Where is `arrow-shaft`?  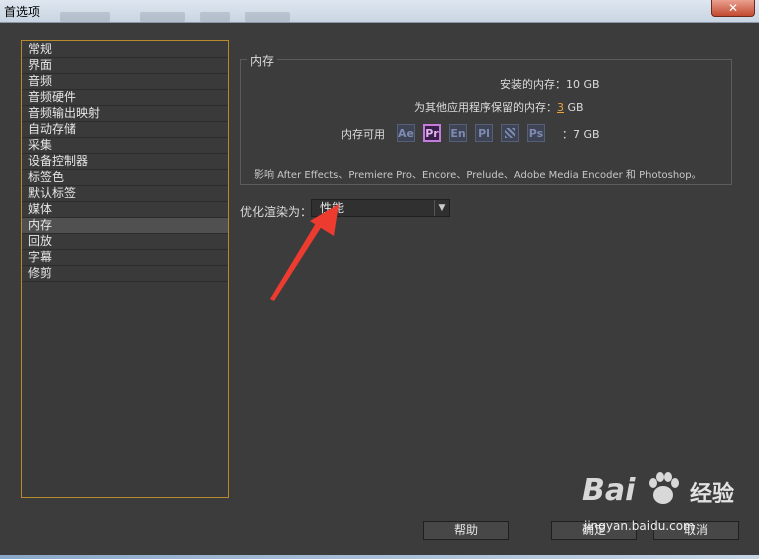
arrow-shaft is located at coordinates (296, 262).